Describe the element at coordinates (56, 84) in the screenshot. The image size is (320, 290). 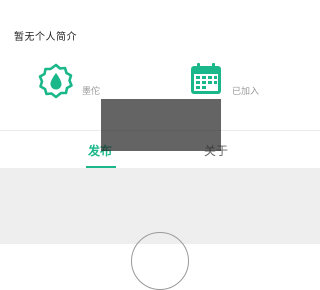
I see `water-drop-badge-icon` at that location.